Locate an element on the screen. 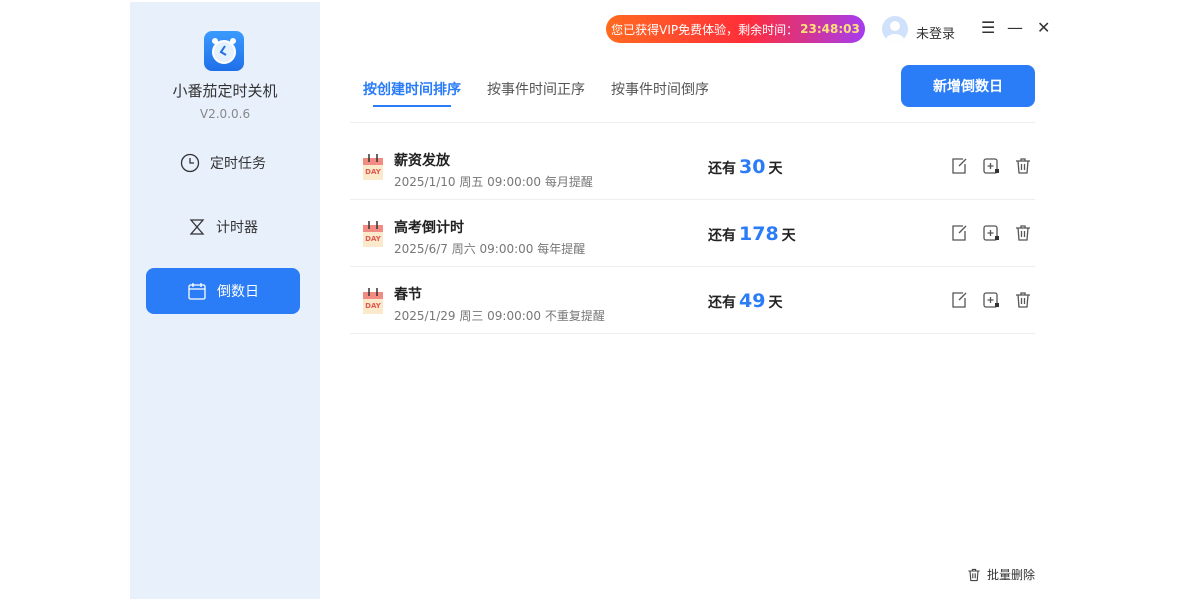 Image resolution: width=1200 pixels, height=600 pixels. days-count: 49 is located at coordinates (752, 301).